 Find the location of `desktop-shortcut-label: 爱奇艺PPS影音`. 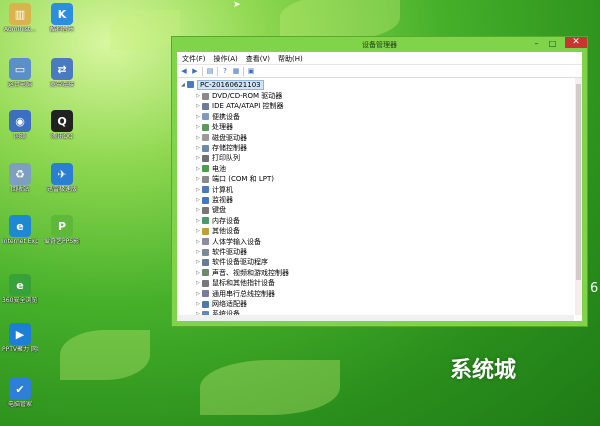

desktop-shortcut-label: 爱奇艺PPS影音 is located at coordinates (62, 241).